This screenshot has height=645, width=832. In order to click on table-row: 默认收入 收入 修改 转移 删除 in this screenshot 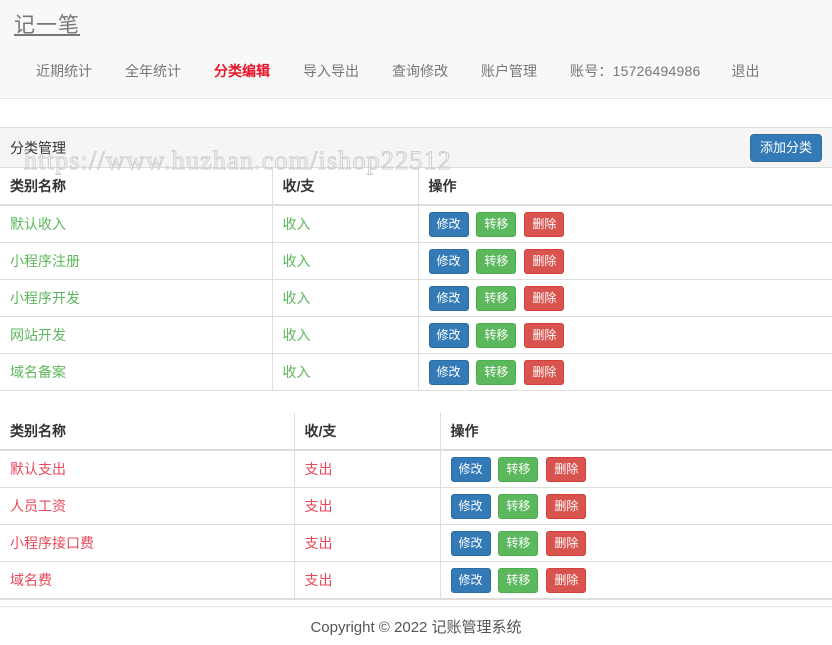, I will do `click(416, 223)`.